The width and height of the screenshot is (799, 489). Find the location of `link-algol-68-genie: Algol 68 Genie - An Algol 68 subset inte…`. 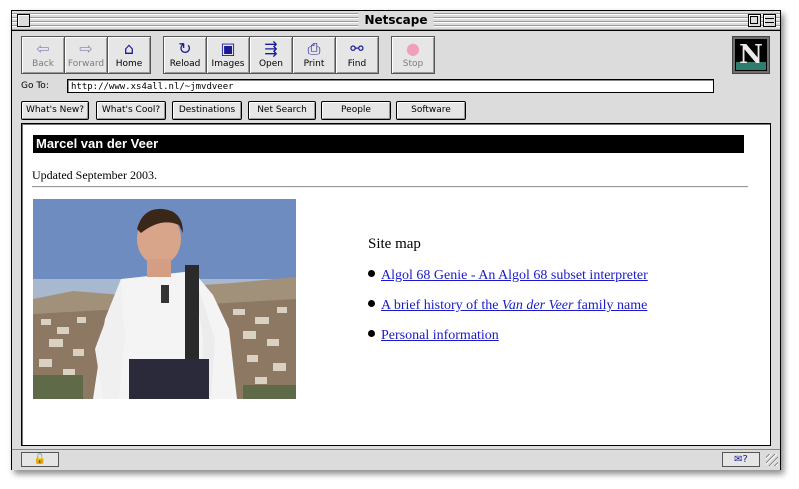

link-algol-68-genie: Algol 68 Genie - An Algol 68 subset inte… is located at coordinates (514, 275).